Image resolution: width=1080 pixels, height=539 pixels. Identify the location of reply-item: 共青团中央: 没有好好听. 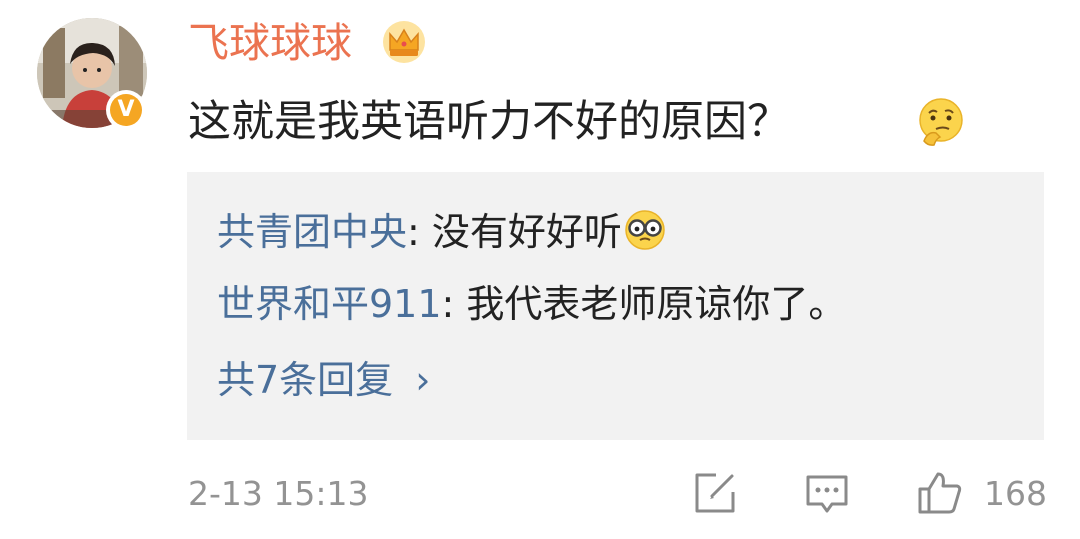
(441, 232).